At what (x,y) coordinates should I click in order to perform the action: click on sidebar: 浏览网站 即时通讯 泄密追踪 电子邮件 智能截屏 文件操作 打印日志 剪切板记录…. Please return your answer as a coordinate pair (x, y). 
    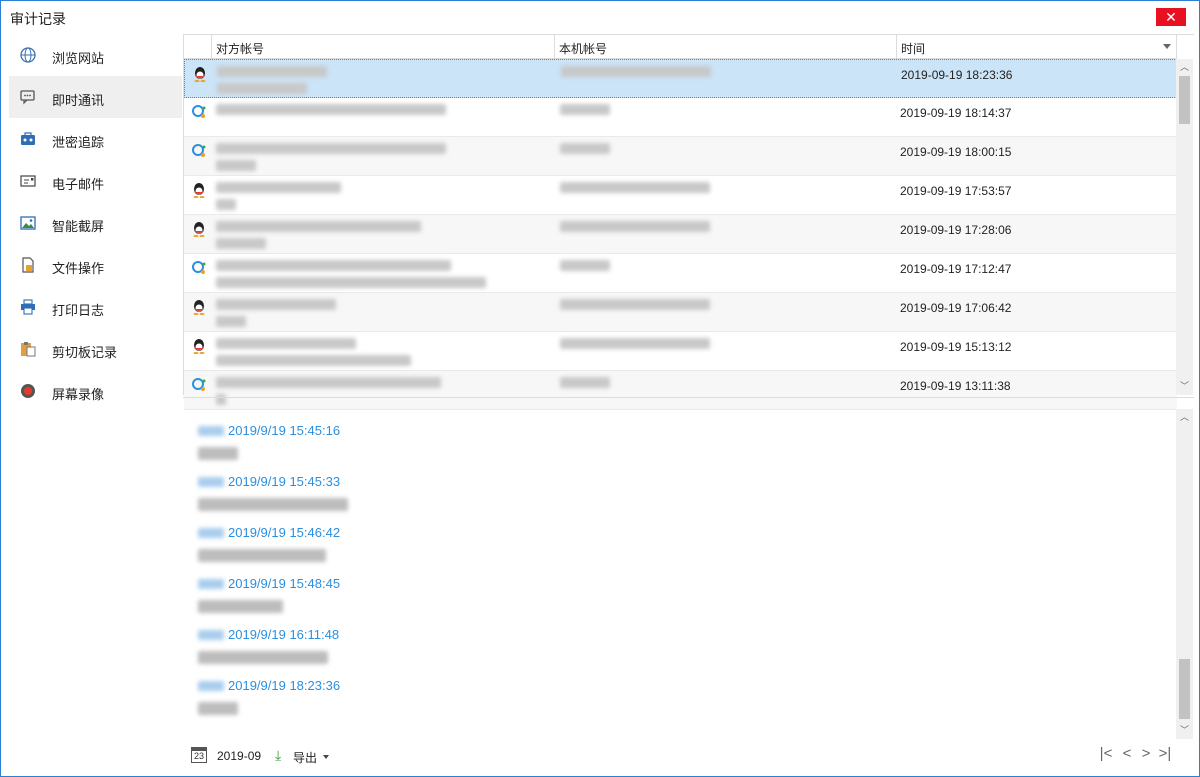
    Looking at the image, I should click on (95, 403).